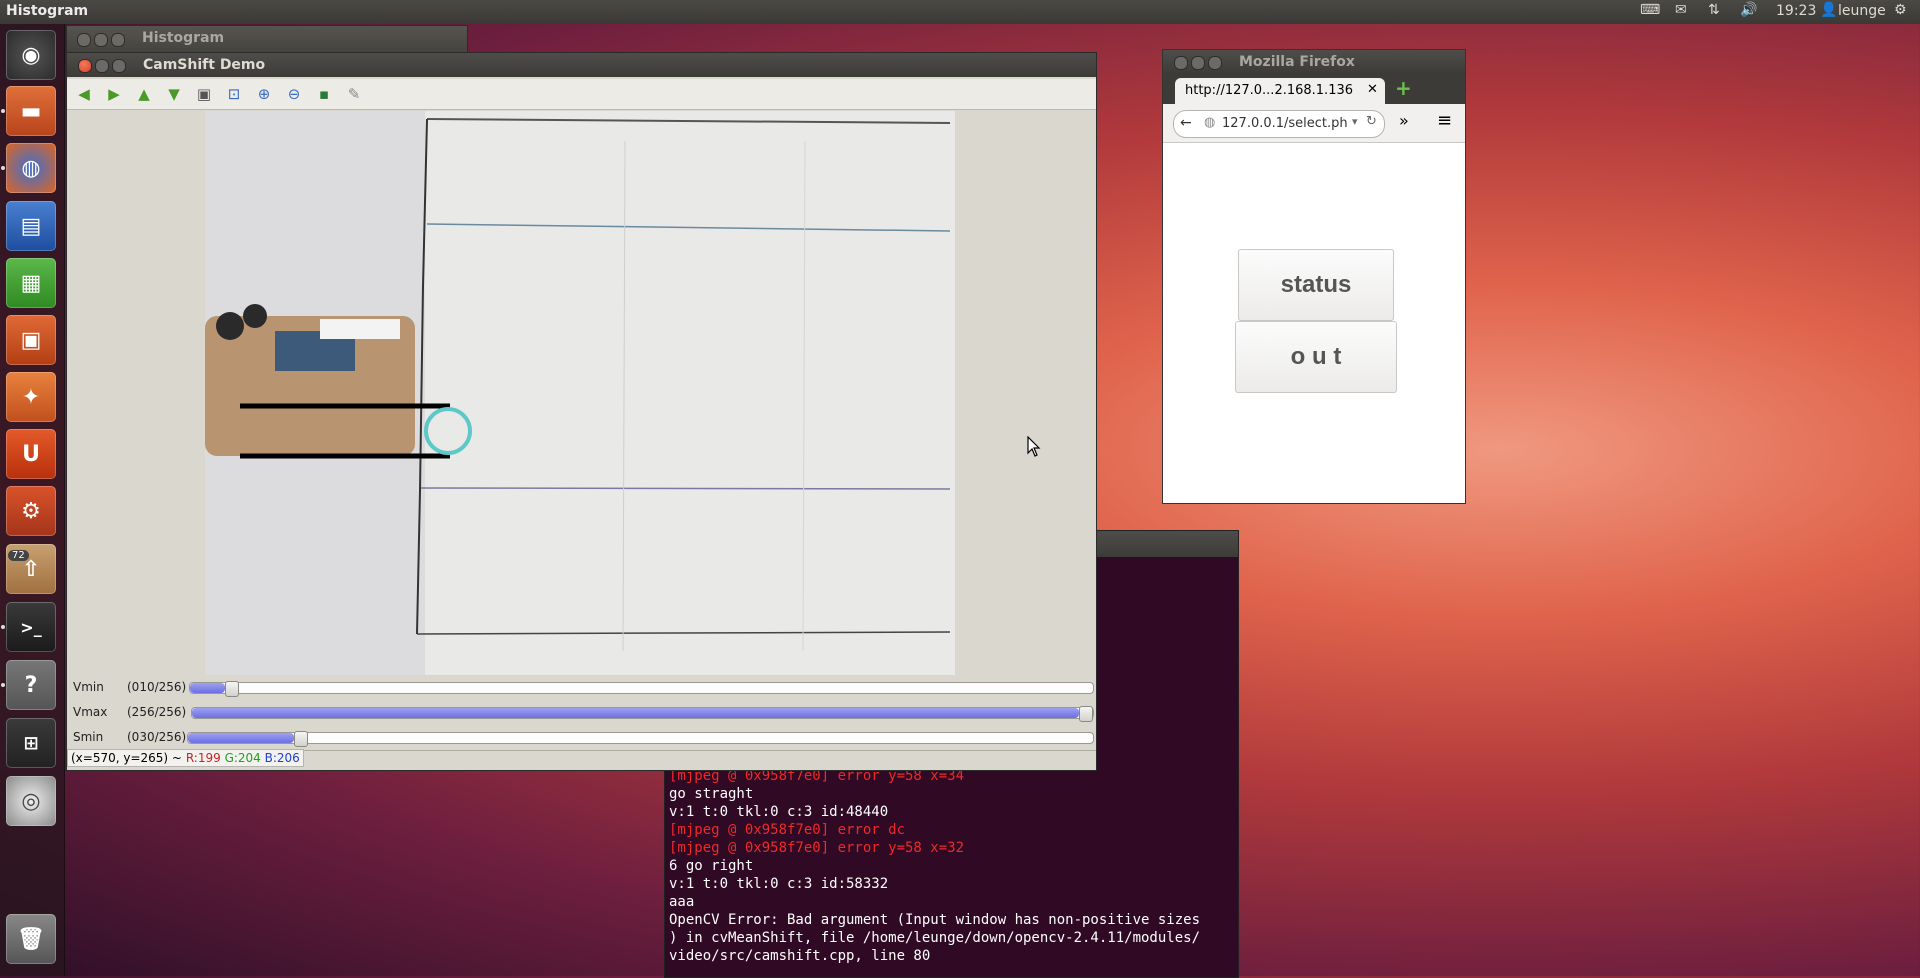  I want to click on terminal-line: v:1 t:0 tkl:0 c:3 id:48440, so click(779, 812).